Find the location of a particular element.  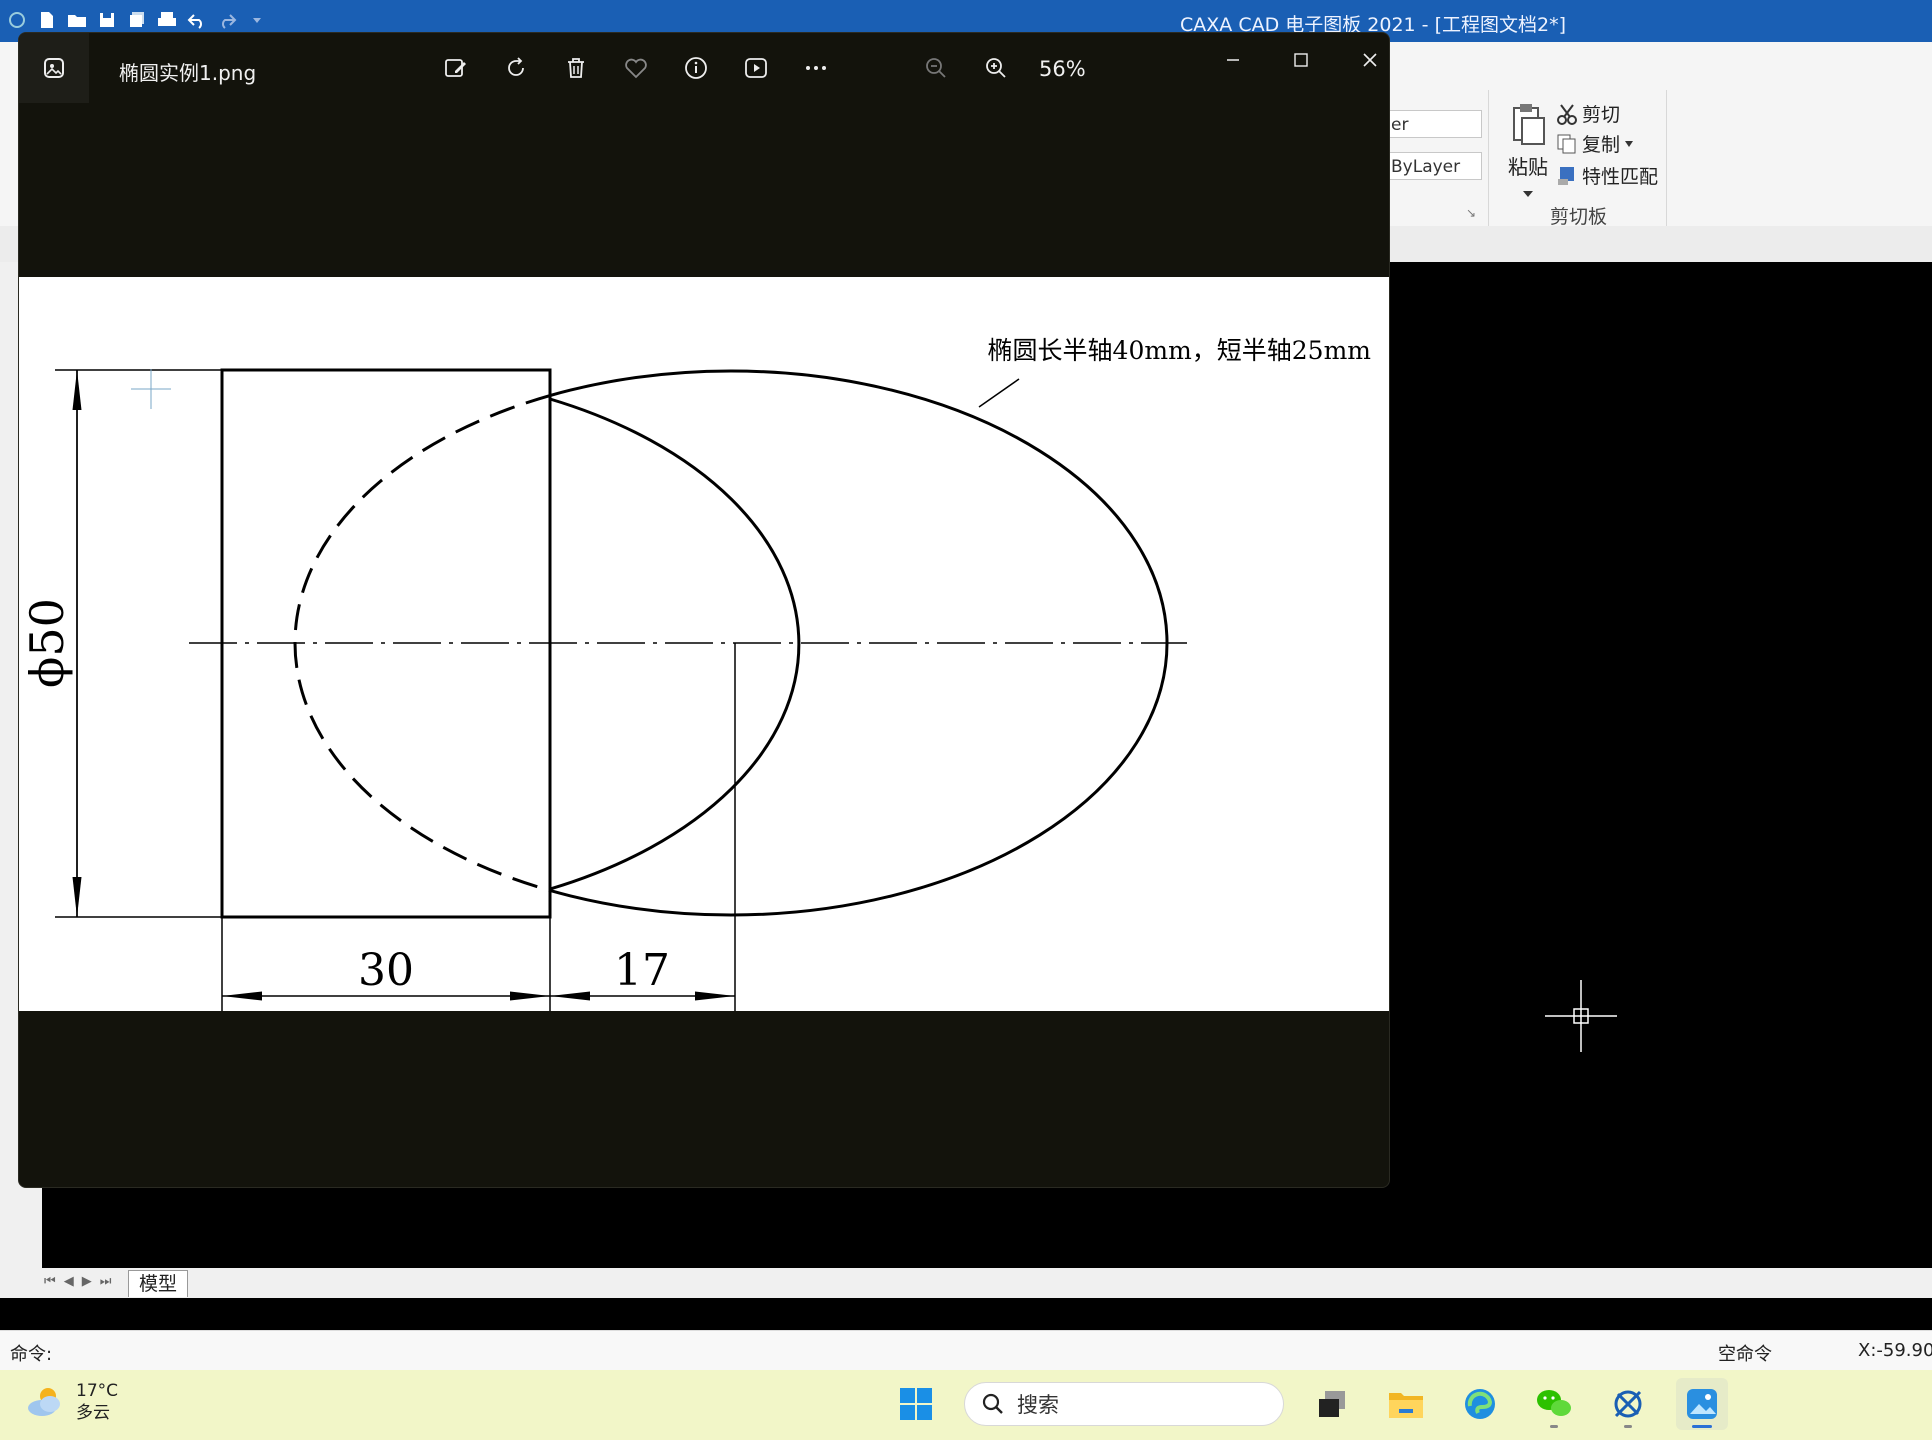

taskbar-apps: 搜索 is located at coordinates (1309, 1404).